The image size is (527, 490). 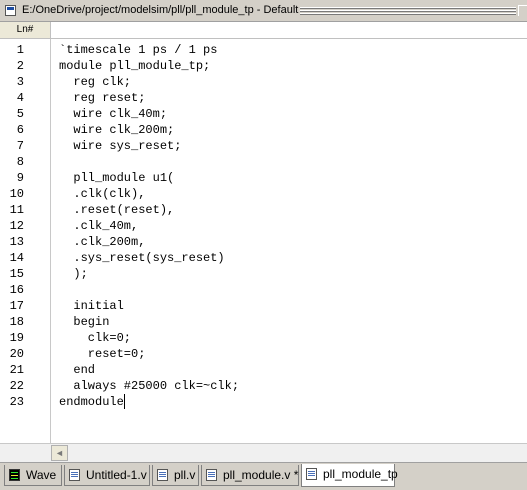 I want to click on tab-wave: Wave, so click(x=33, y=475).